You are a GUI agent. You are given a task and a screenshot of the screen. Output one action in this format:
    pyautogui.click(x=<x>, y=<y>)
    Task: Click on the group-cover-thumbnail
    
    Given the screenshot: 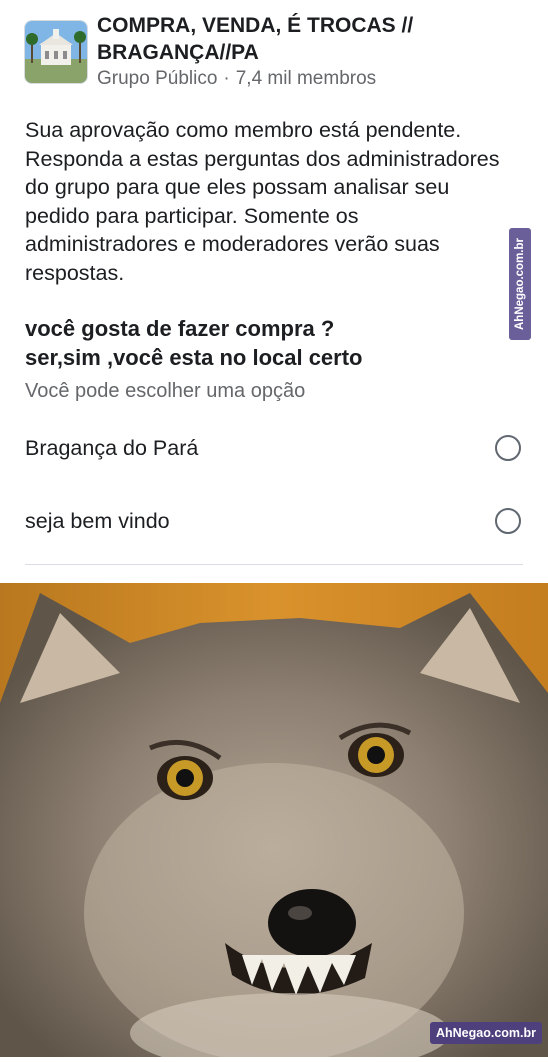 What is the action you would take?
    pyautogui.click(x=56, y=52)
    